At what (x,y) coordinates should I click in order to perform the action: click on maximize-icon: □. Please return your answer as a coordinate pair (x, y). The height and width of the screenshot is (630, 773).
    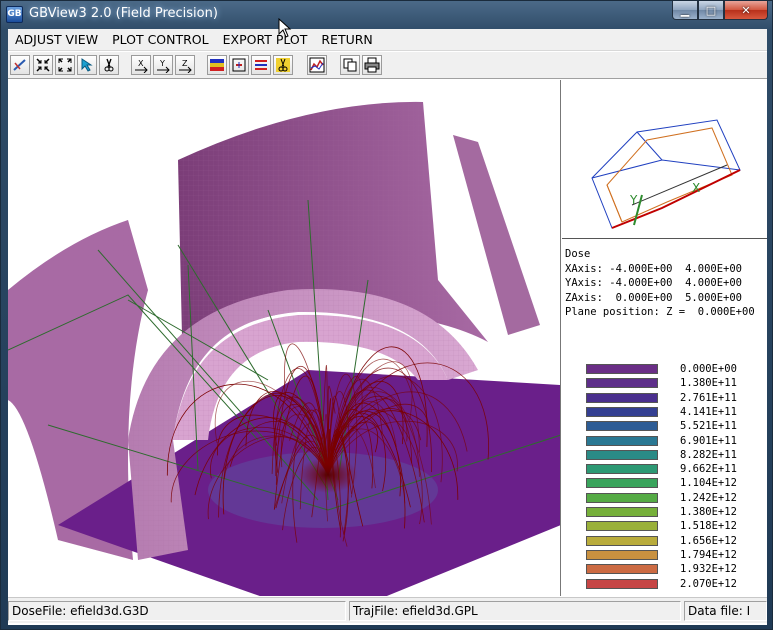
    Looking at the image, I should click on (711, 10).